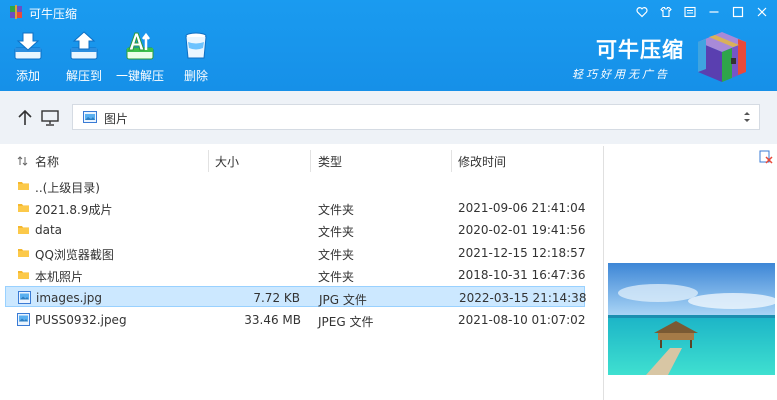 Image resolution: width=777 pixels, height=400 pixels. I want to click on column-type: 类型, so click(330, 161).